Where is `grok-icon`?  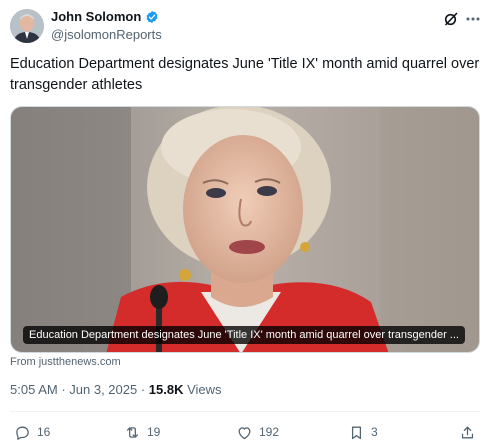
grok-icon is located at coordinates (451, 19).